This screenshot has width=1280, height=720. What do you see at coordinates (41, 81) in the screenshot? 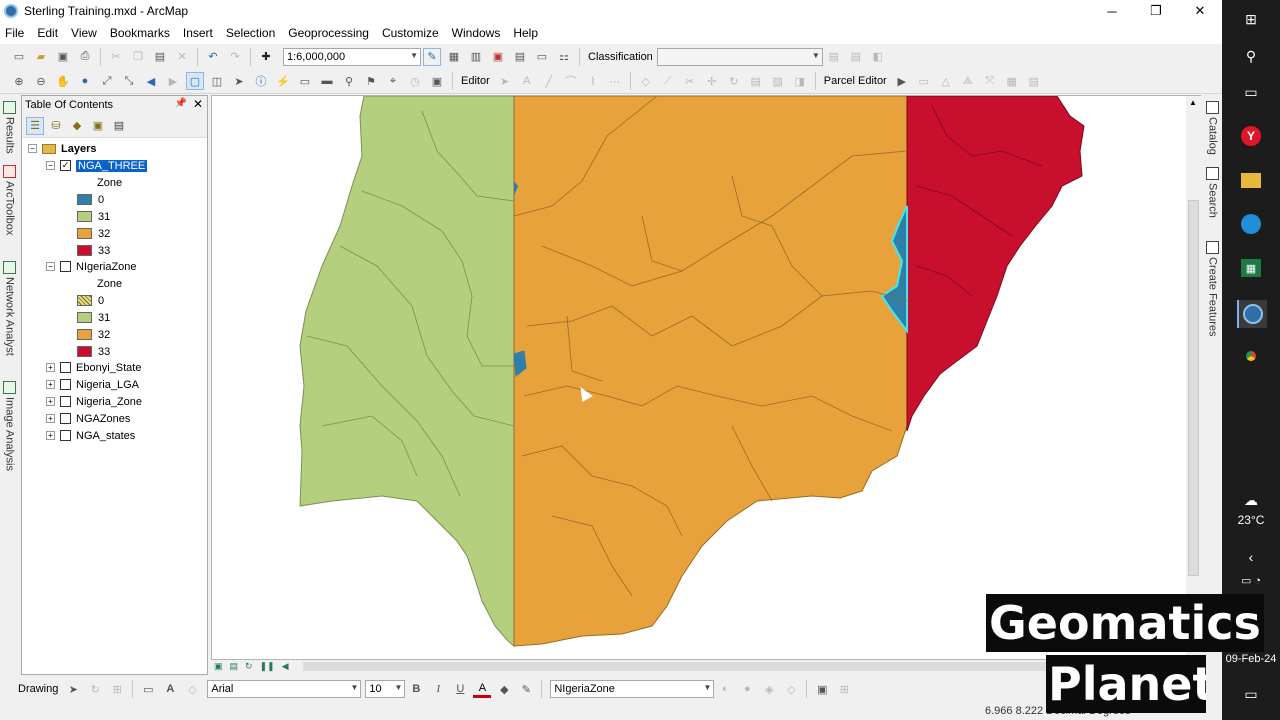
I see `zoom-out-icon: ⊖` at bounding box center [41, 81].